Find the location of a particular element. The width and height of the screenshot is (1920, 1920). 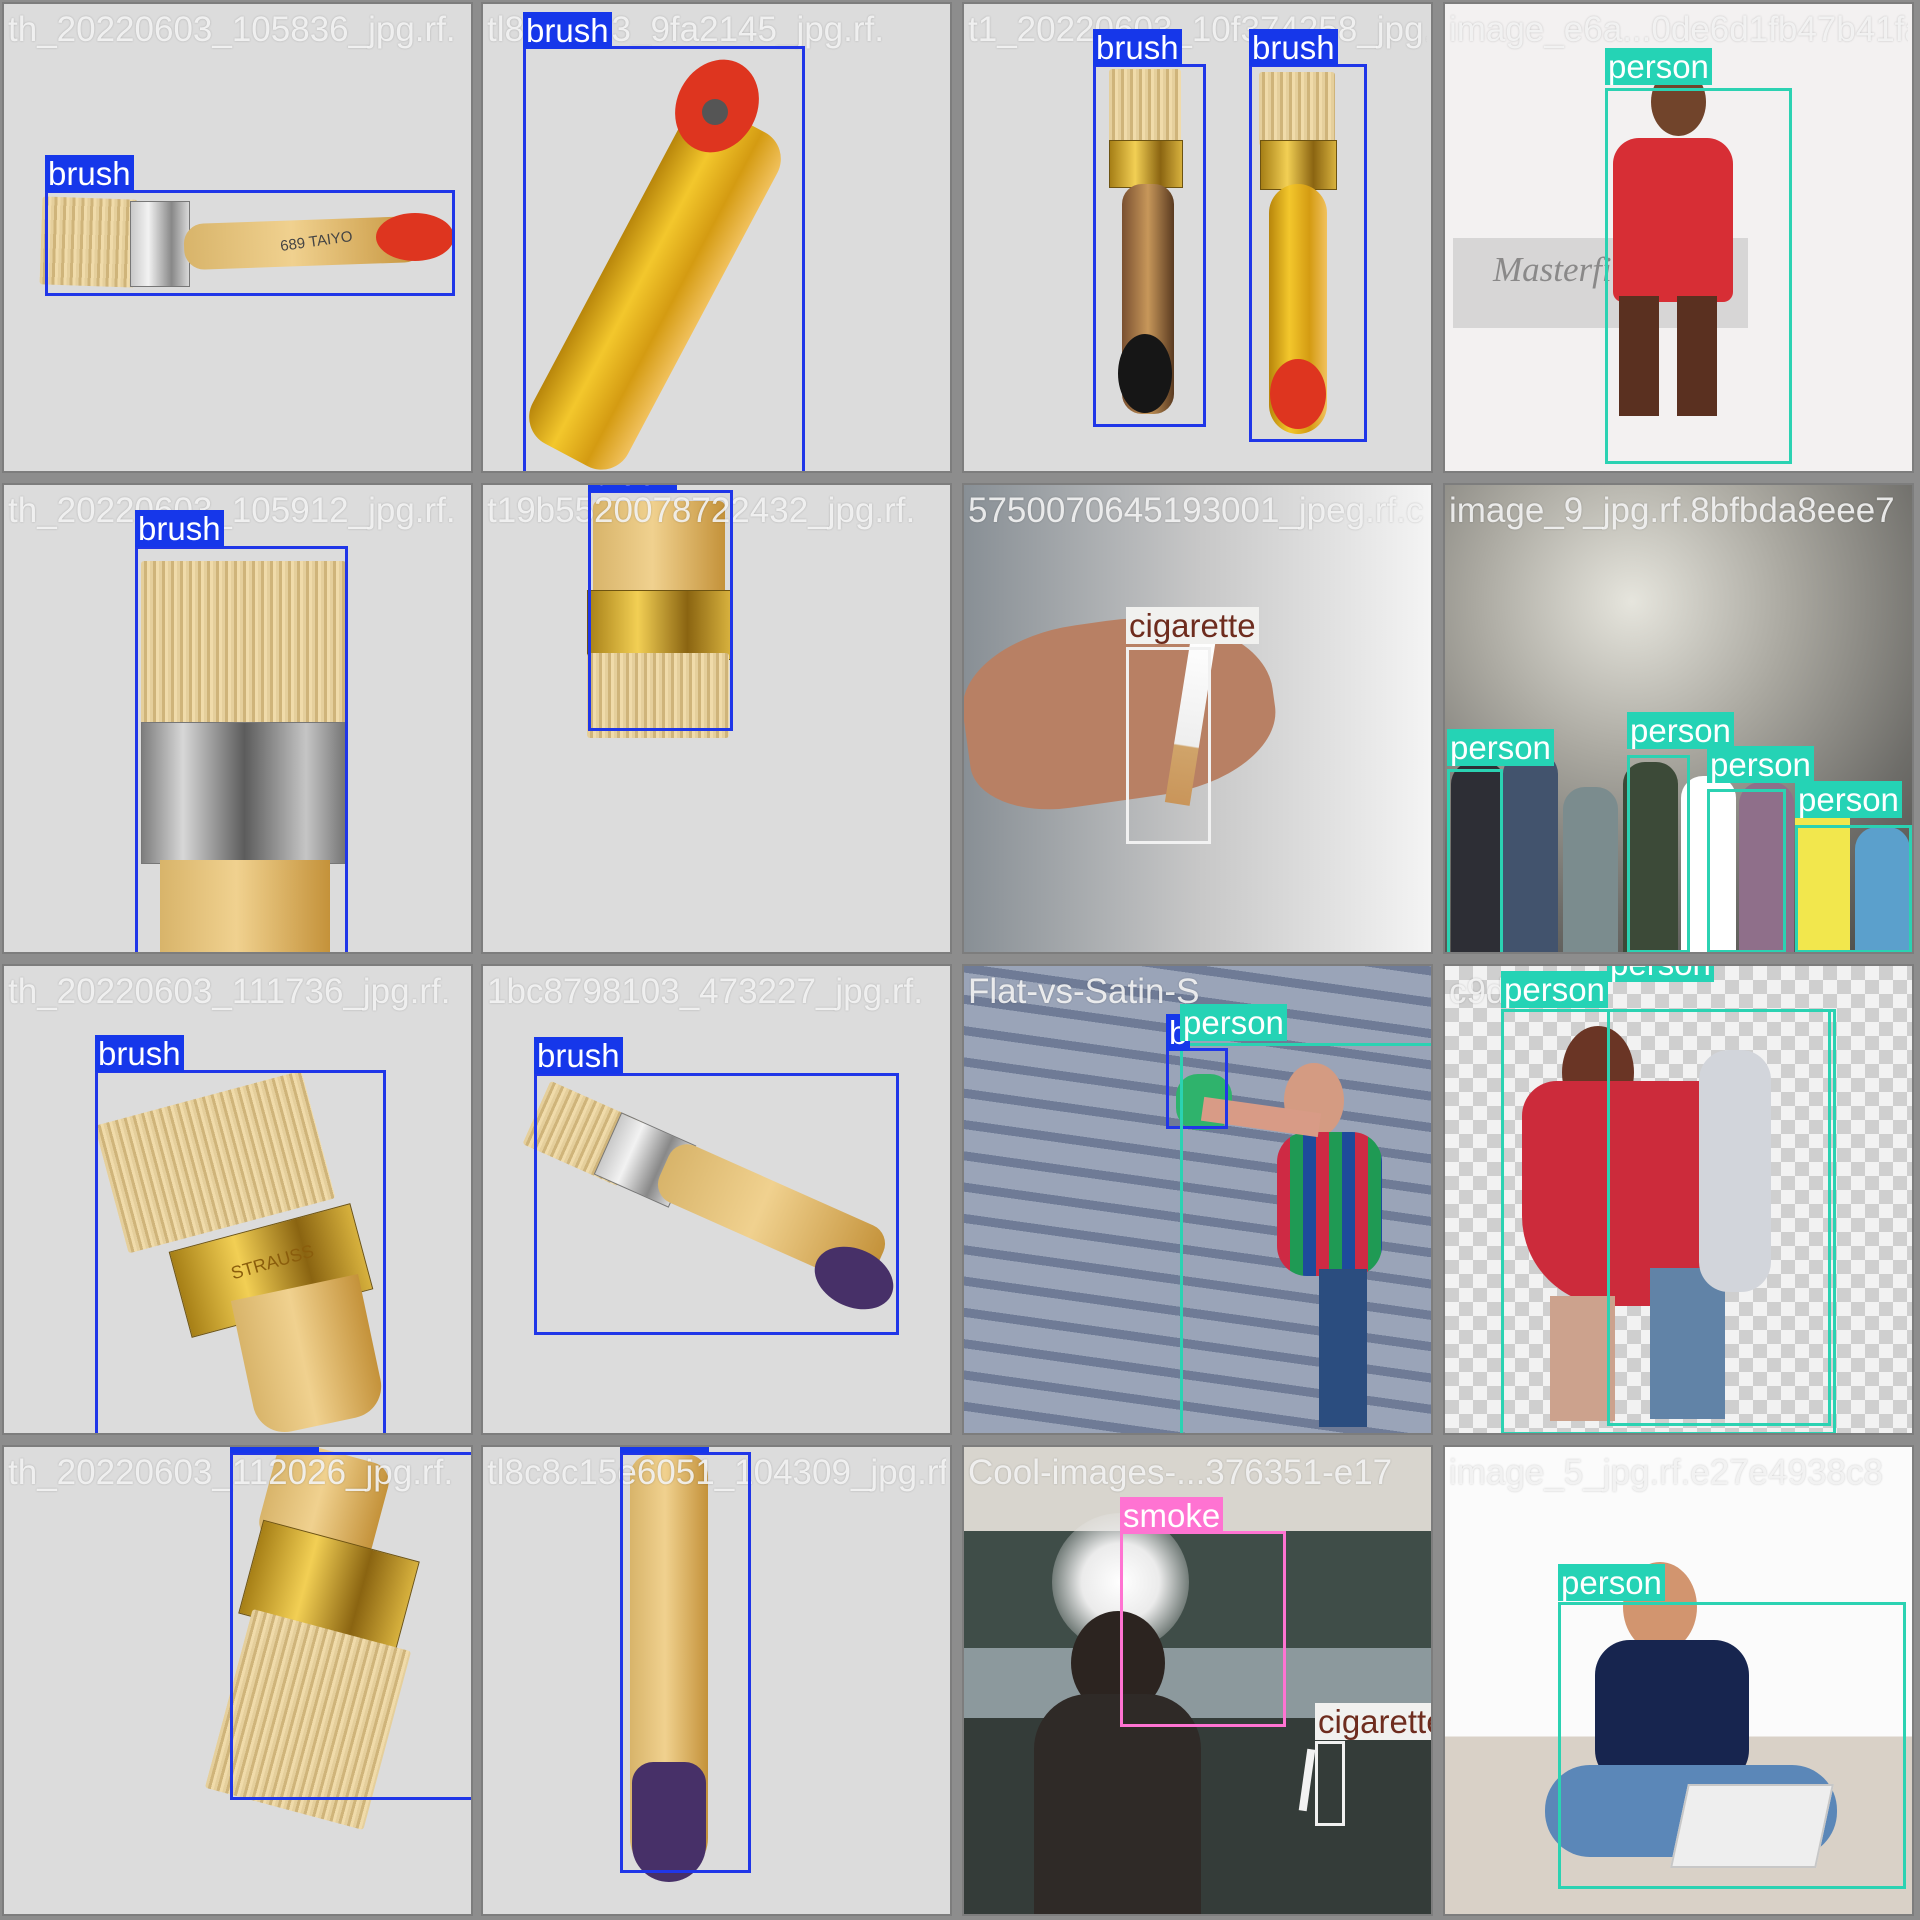

image-tile-5: th_20220603_105912_jpg.rf. brush is located at coordinates (237, 718).